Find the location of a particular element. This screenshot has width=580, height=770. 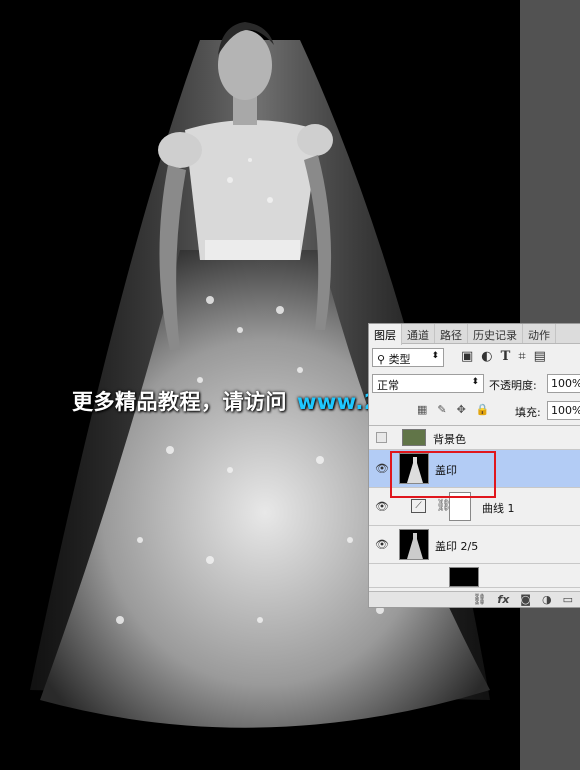

lock-pixels-icon: ✎ is located at coordinates (441, 409).